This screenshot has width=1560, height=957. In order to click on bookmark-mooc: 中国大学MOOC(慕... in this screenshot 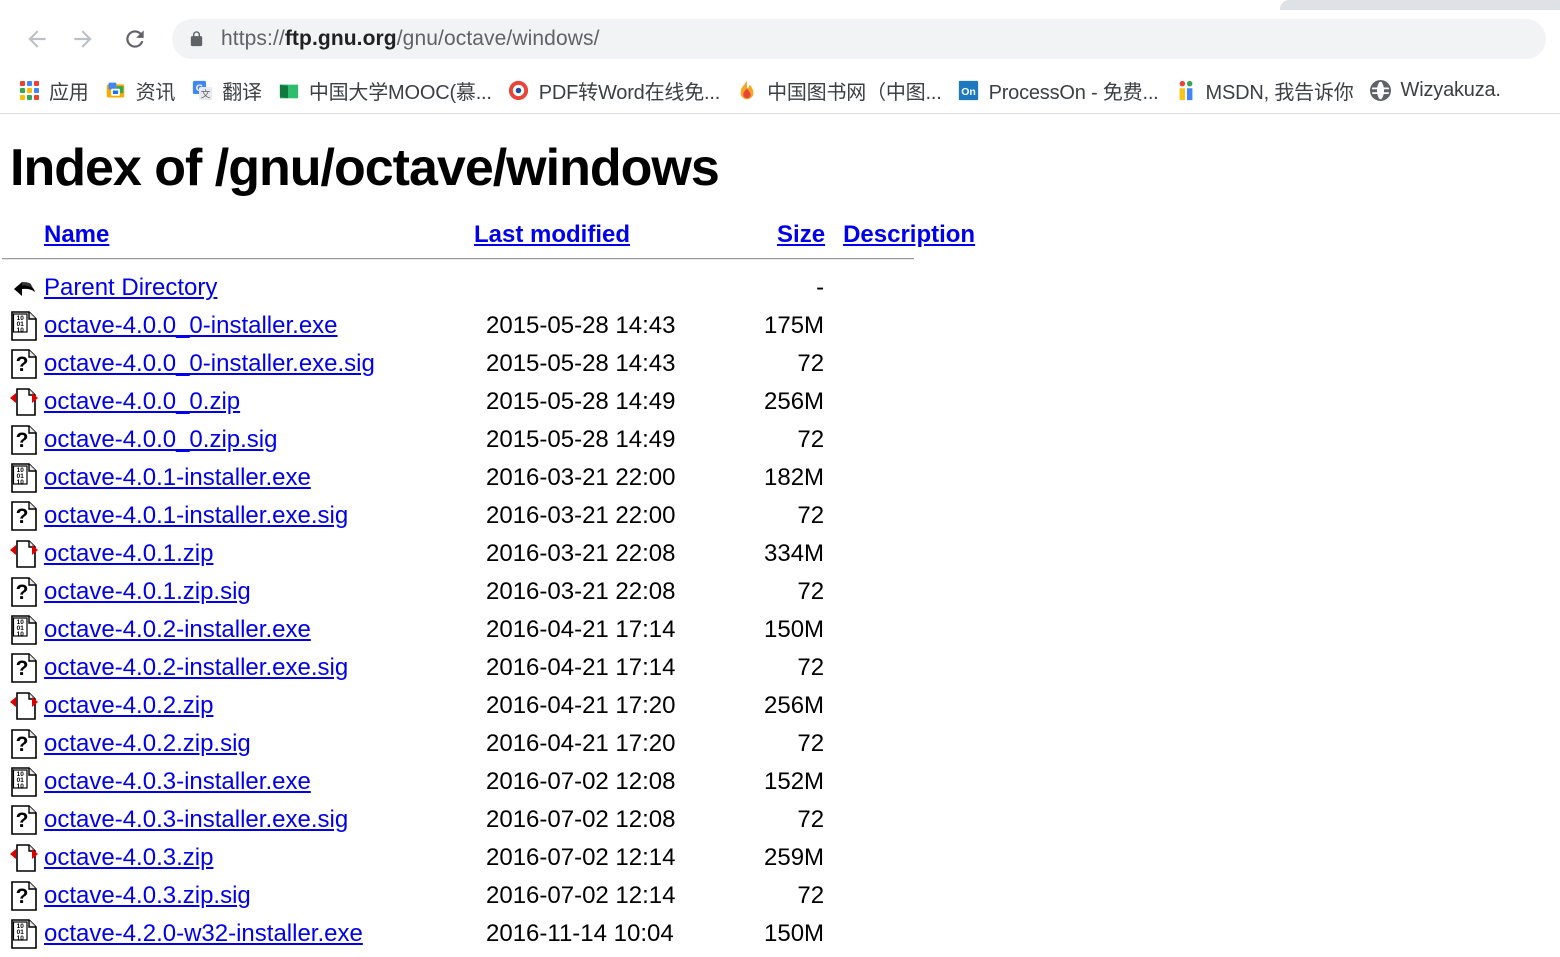, I will do `click(385, 91)`.